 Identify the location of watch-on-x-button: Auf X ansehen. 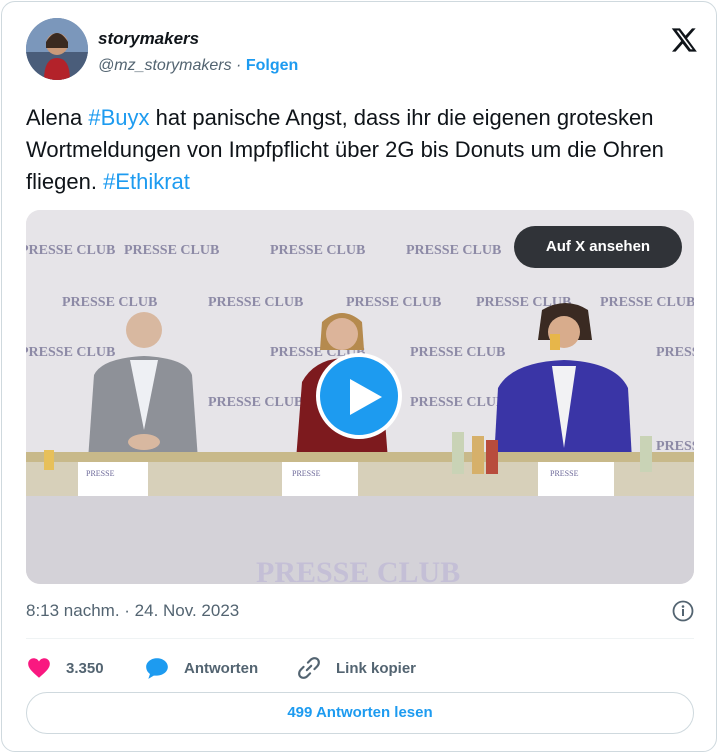
(598, 247).